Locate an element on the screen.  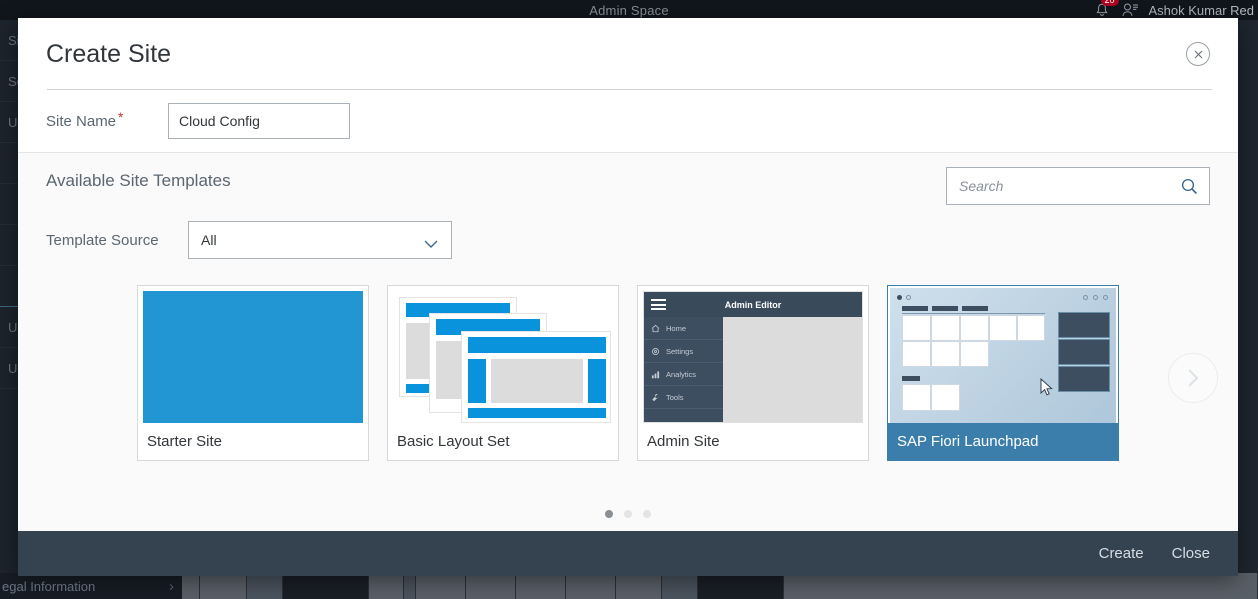
chevron-down-icon is located at coordinates (431, 244).